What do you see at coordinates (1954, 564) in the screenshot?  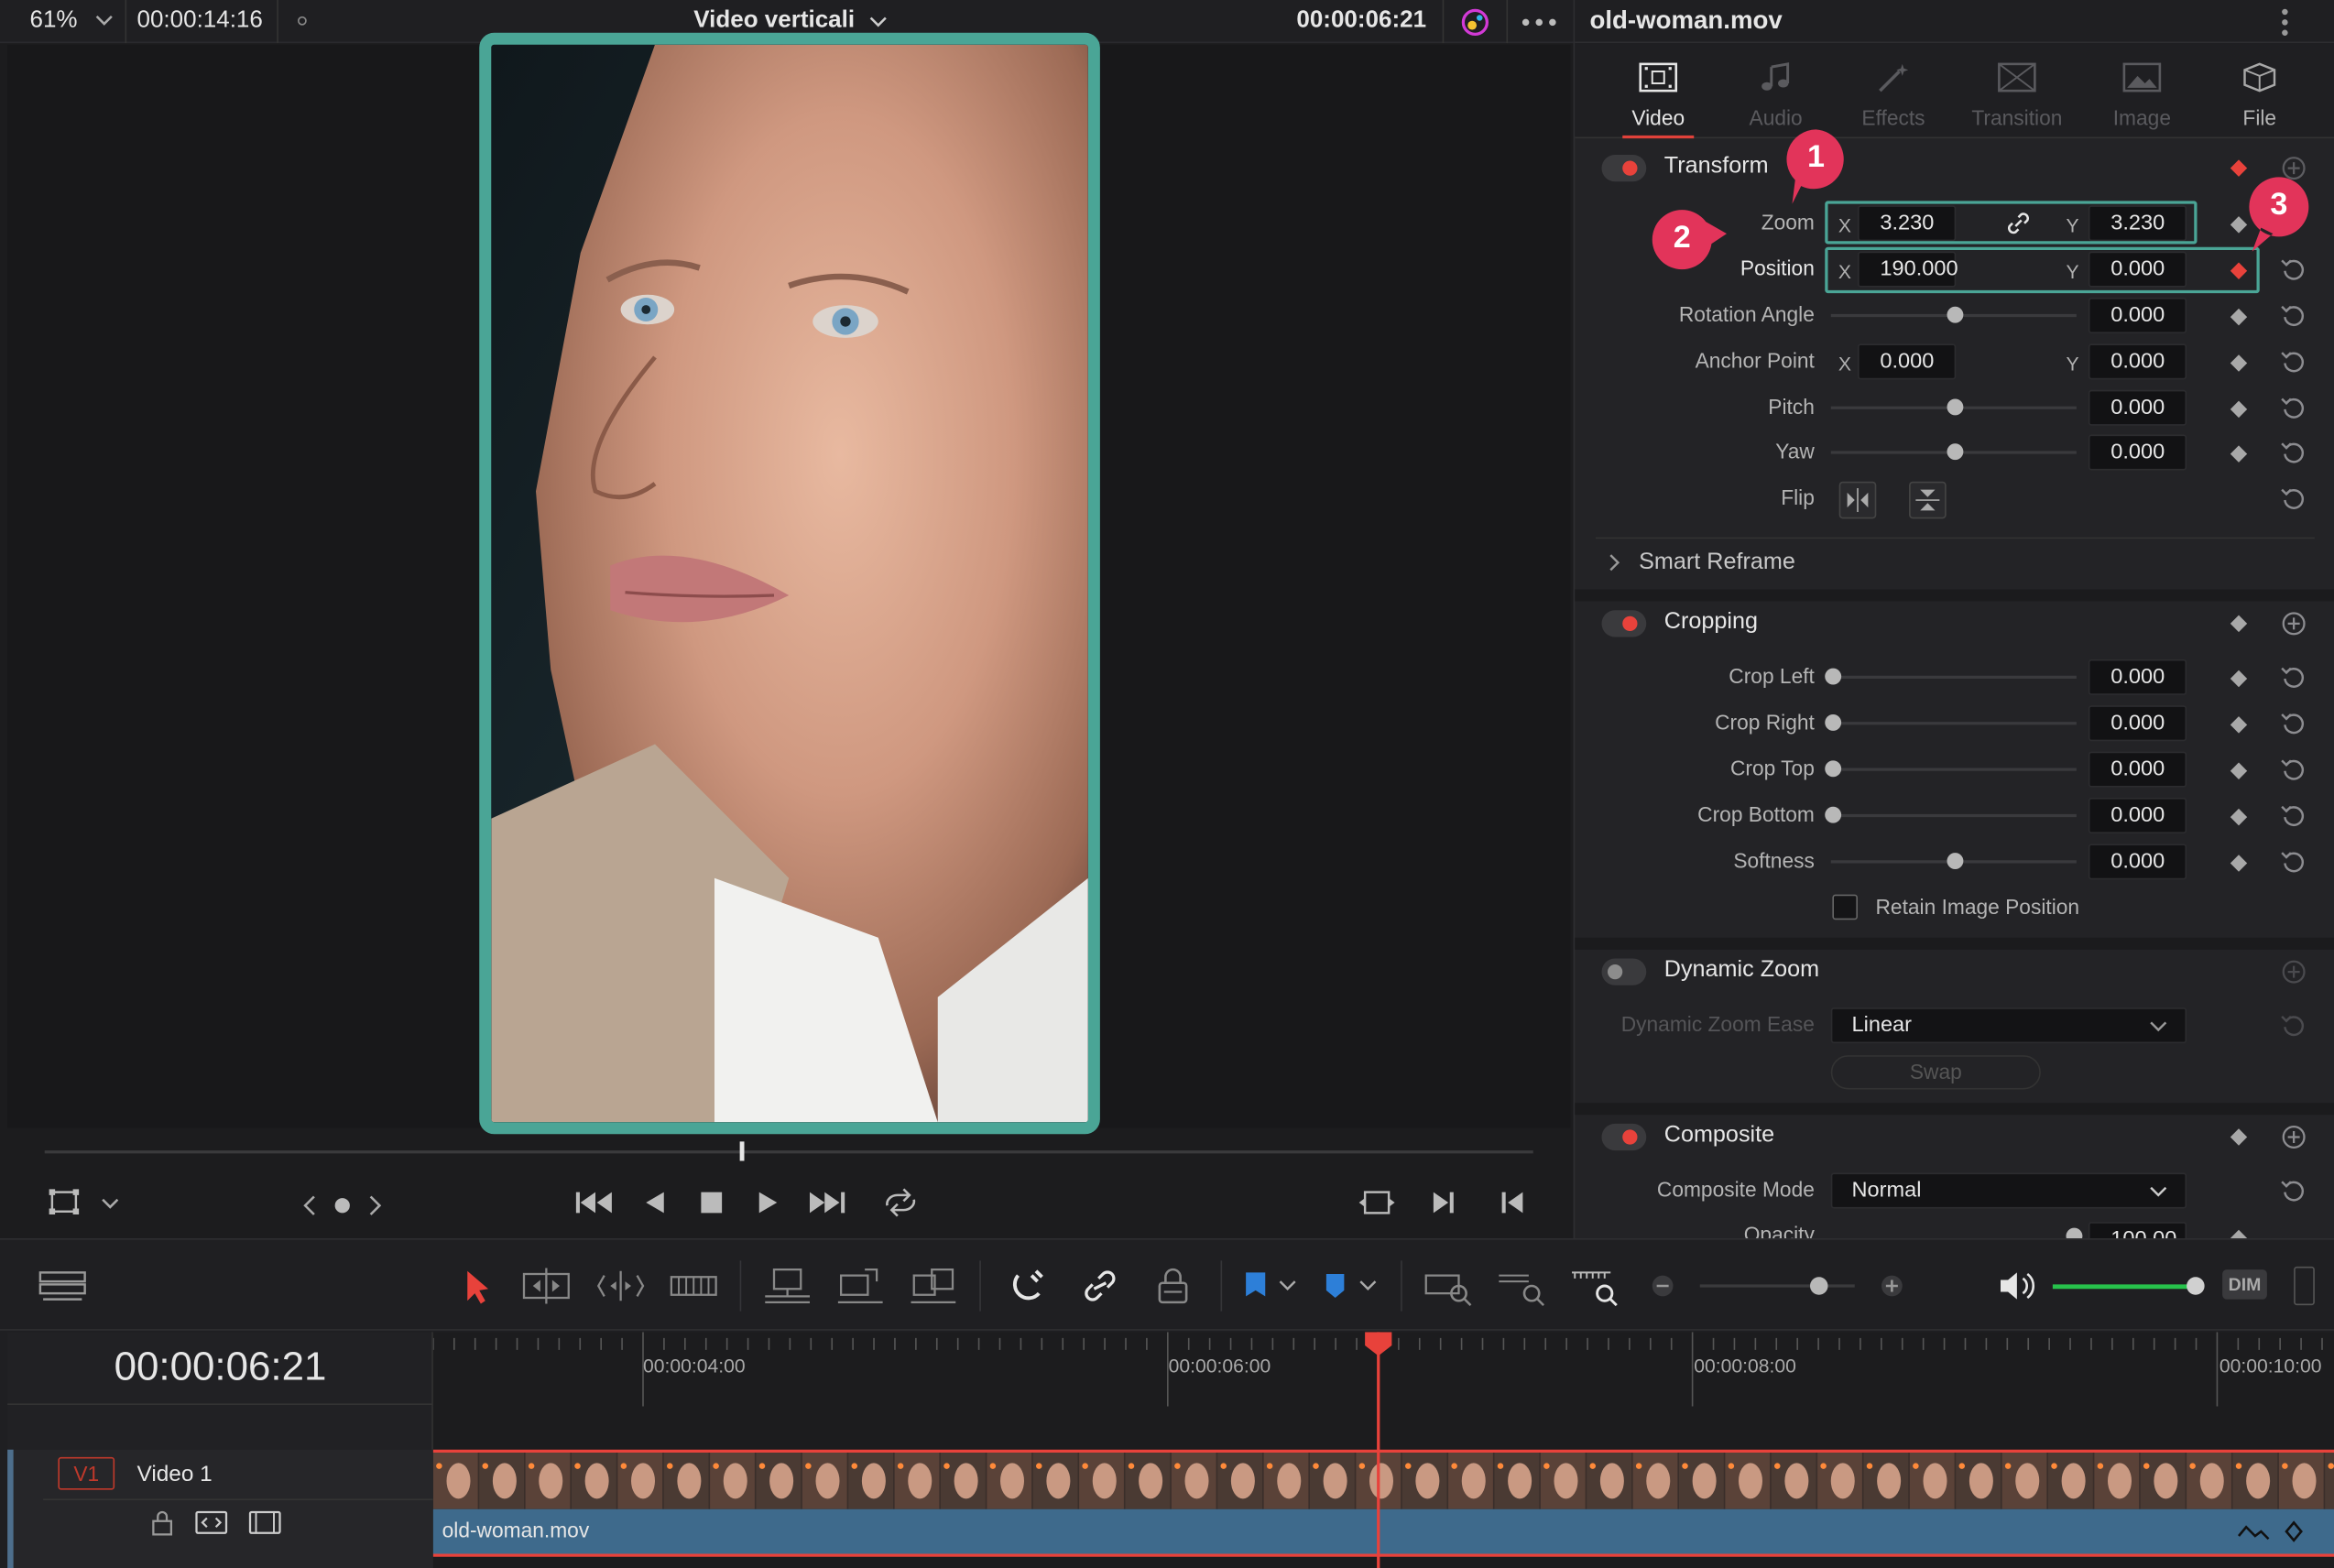 I see `smart-reframe-header: Smart Reframe` at bounding box center [1954, 564].